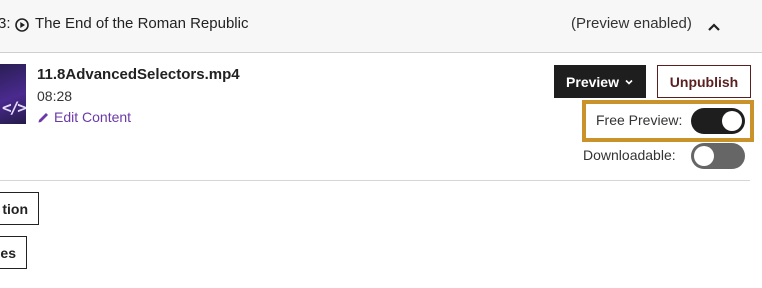 The height and width of the screenshot is (288, 762). What do you see at coordinates (93, 117) in the screenshot?
I see `edit-content-label: Edit Content` at bounding box center [93, 117].